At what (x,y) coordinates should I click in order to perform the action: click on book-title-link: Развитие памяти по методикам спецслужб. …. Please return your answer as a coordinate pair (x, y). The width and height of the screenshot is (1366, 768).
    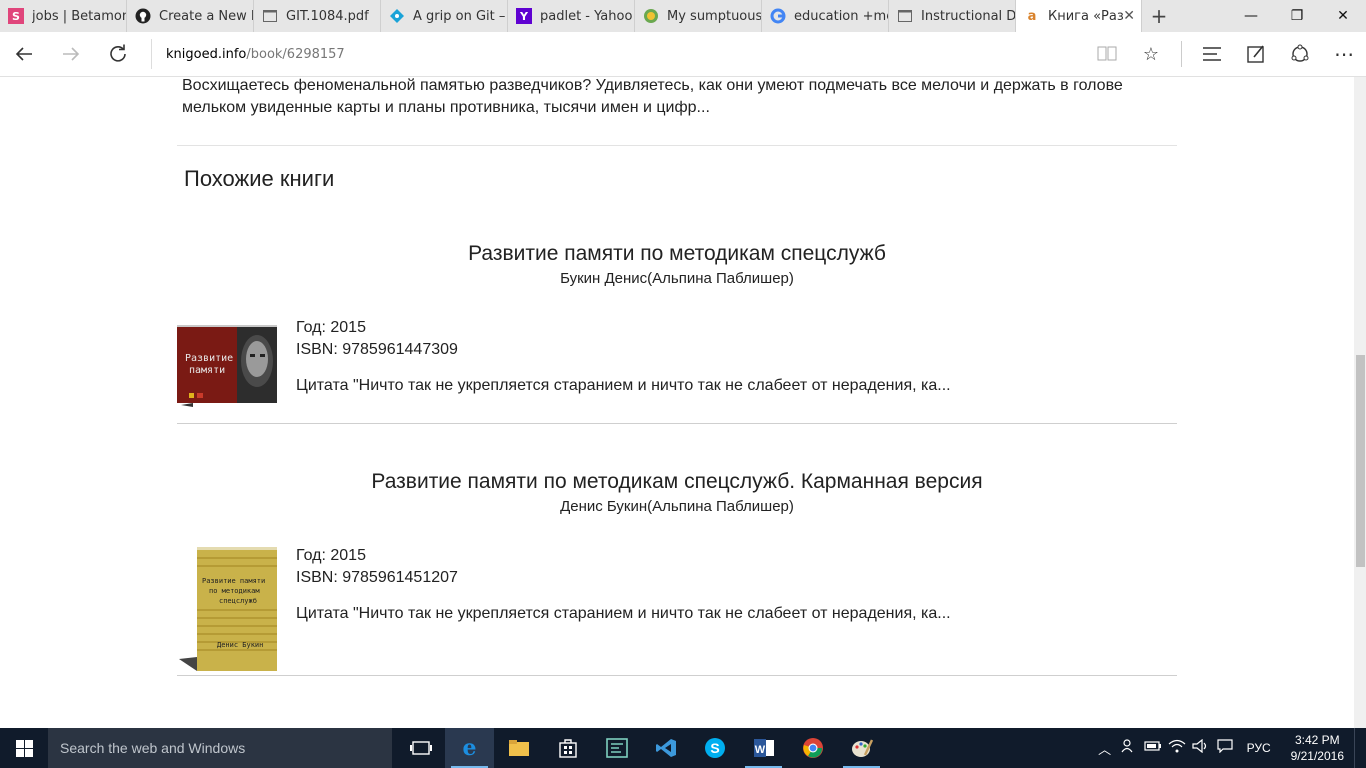
    Looking at the image, I should click on (677, 482).